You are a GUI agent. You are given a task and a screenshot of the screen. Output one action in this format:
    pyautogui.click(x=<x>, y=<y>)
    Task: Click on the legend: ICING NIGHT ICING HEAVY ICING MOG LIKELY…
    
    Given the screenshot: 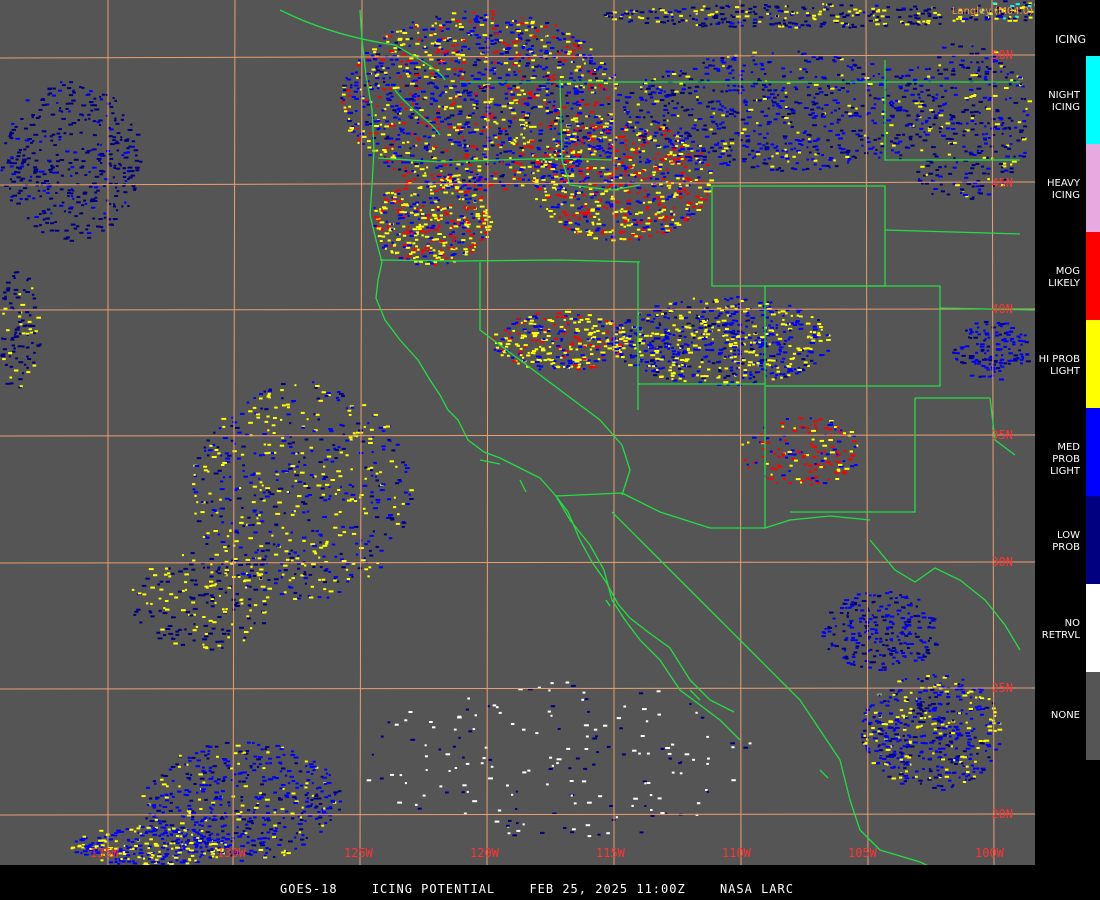 What is the action you would take?
    pyautogui.click(x=1067, y=450)
    